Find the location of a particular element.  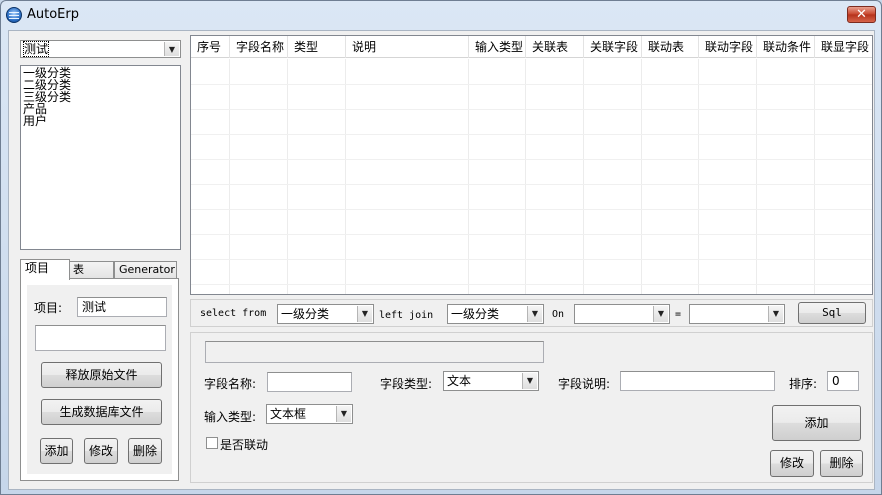

project-extra-input is located at coordinates (100, 338).